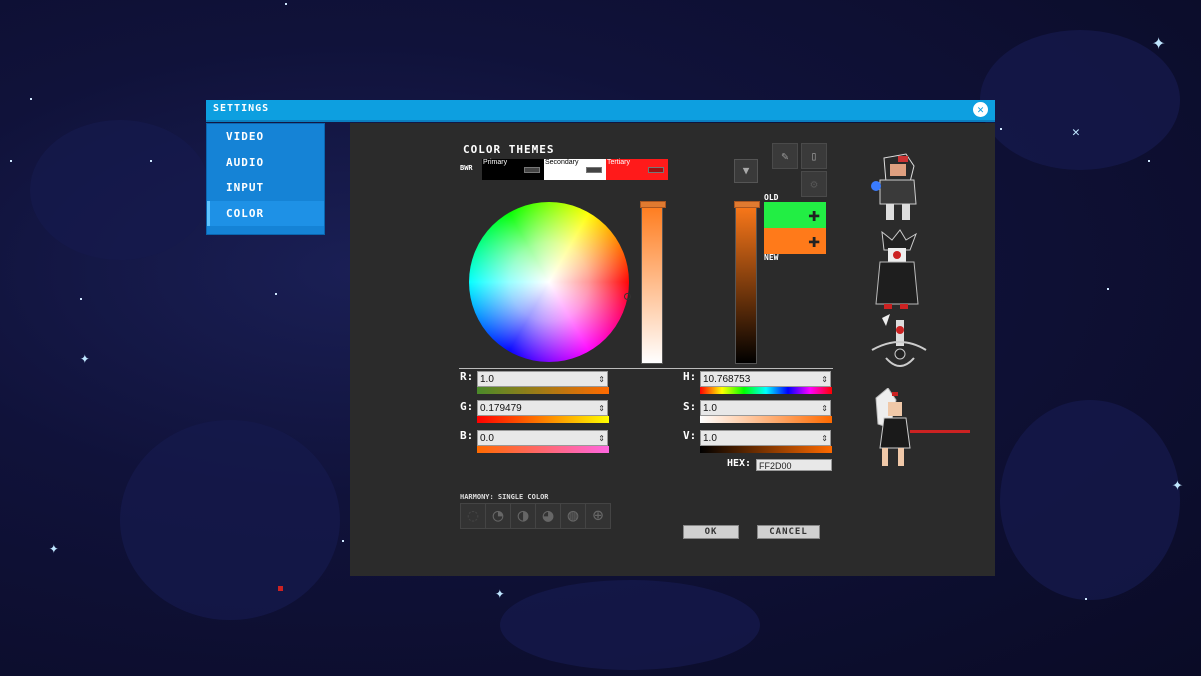 This screenshot has width=1201, height=676. I want to click on ok-button: OK, so click(711, 532).